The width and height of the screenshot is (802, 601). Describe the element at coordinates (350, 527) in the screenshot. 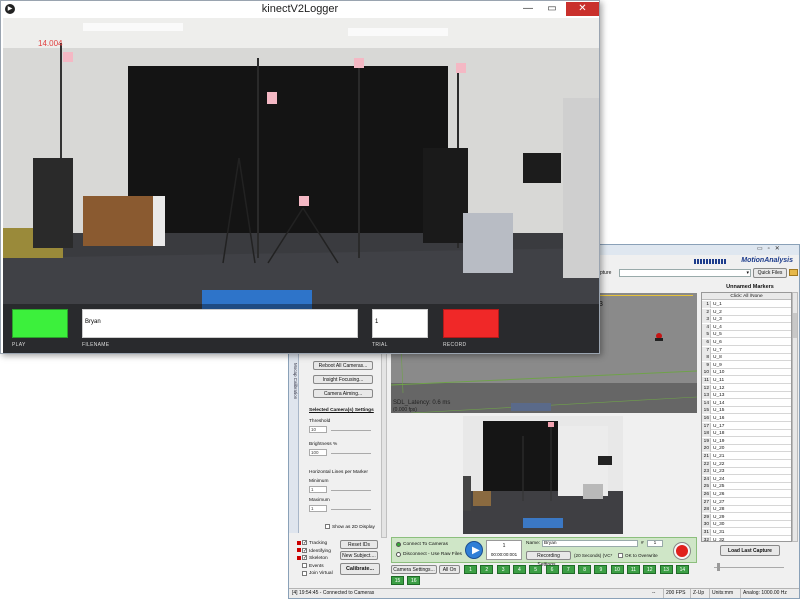

I see `show-2d-display: Show as 2D Display` at that location.